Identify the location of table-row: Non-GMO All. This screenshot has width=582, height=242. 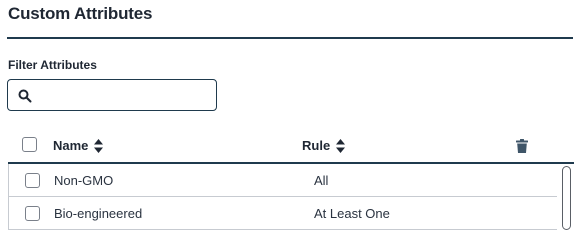
(283, 180).